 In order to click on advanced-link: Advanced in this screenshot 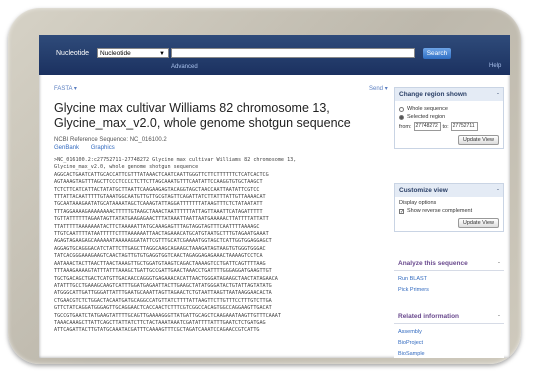, I will do `click(184, 67)`.